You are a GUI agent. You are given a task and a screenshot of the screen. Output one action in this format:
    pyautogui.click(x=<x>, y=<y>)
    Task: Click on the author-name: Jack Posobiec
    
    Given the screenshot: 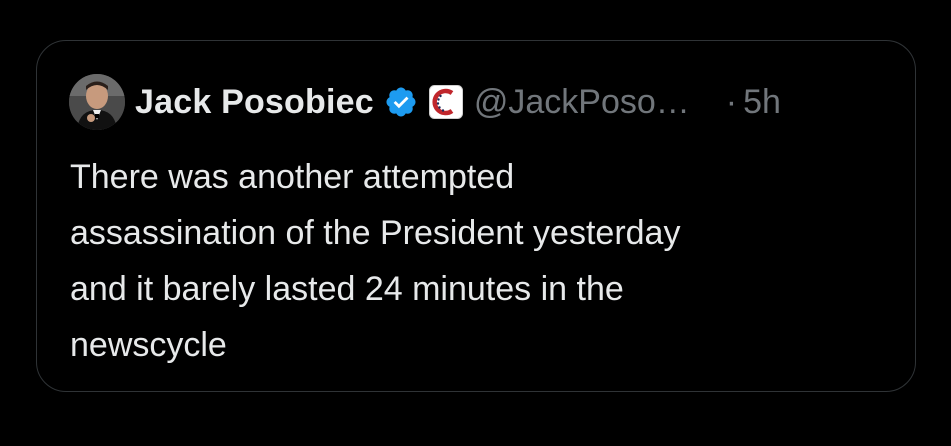 What is the action you would take?
    pyautogui.click(x=254, y=102)
    